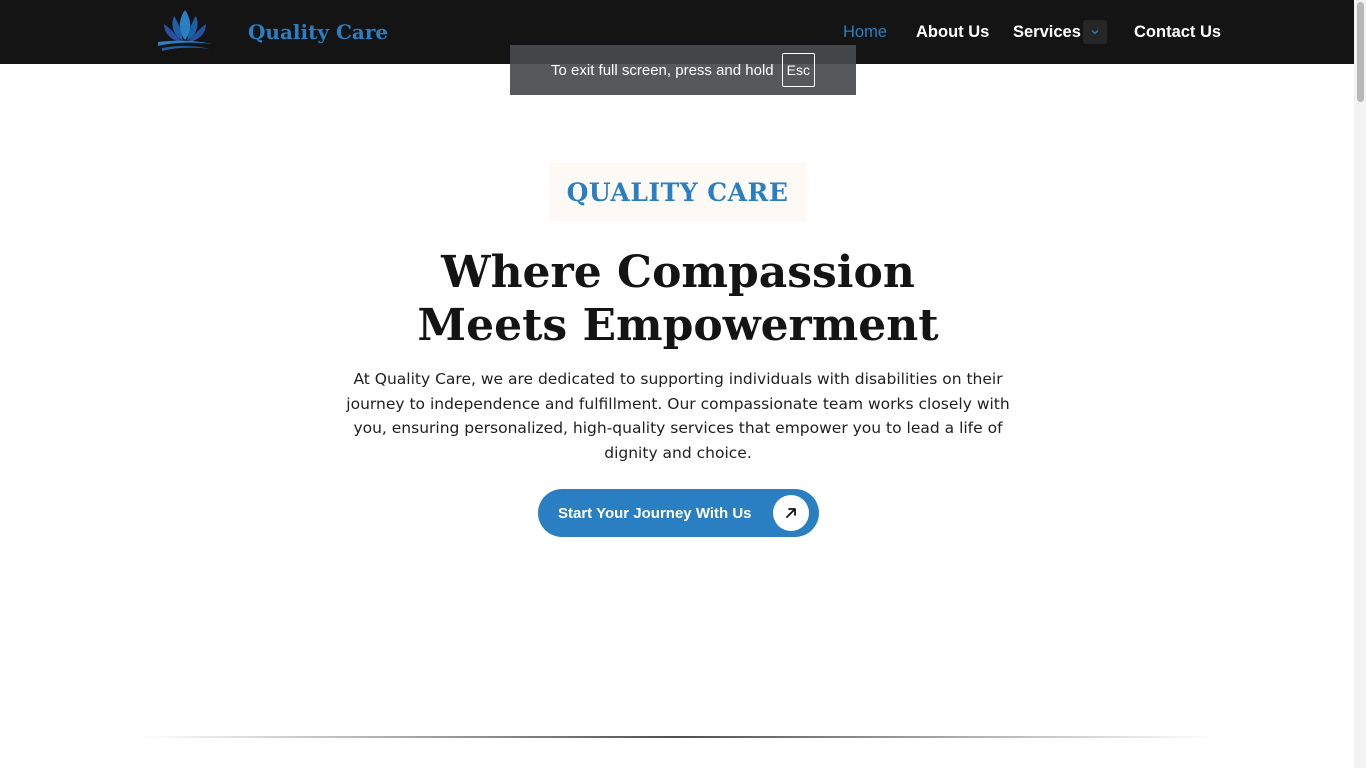  Describe the element at coordinates (1047, 32) in the screenshot. I see `nav-services: Services` at that location.